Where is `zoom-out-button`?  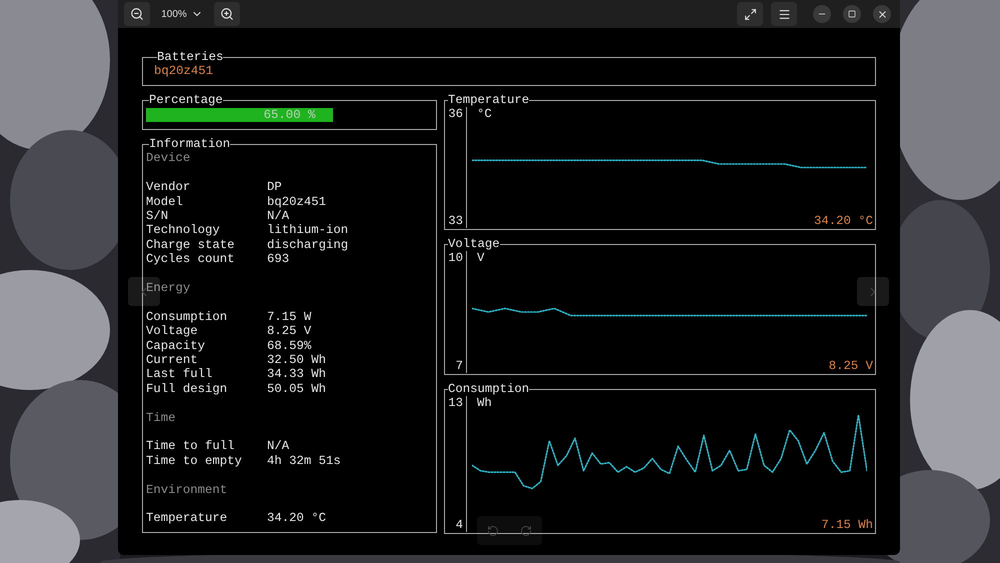 zoom-out-button is located at coordinates (137, 14).